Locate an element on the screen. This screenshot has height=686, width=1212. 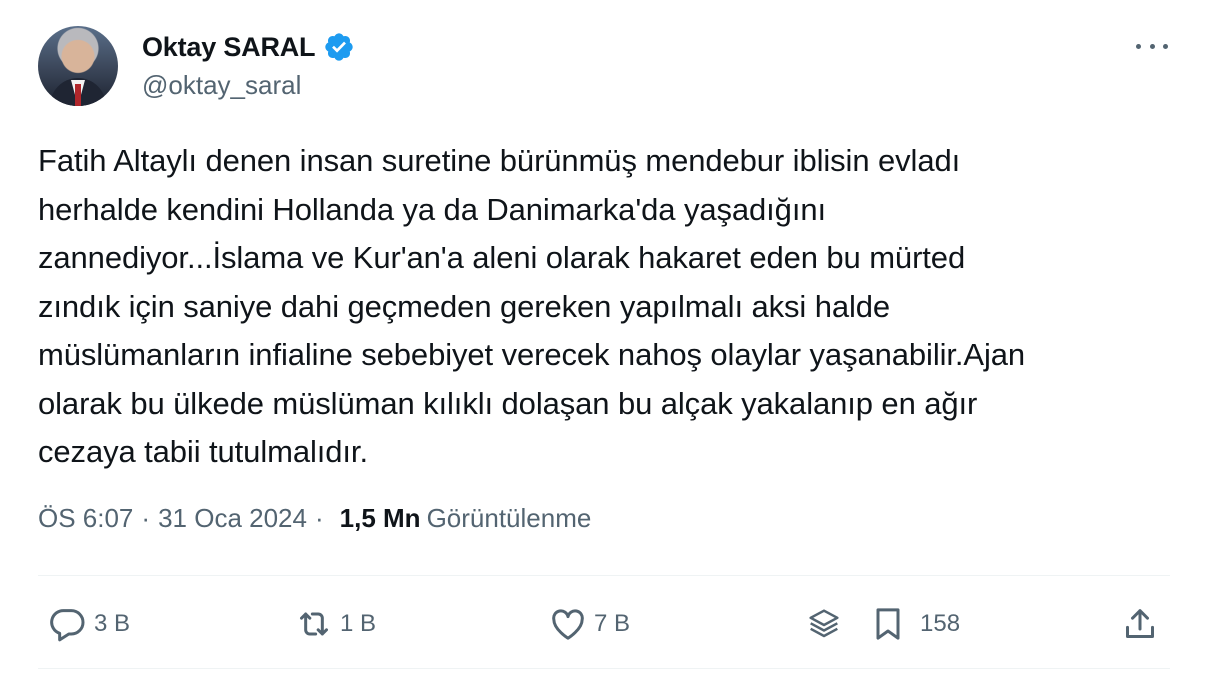
avatar is located at coordinates (78, 66).